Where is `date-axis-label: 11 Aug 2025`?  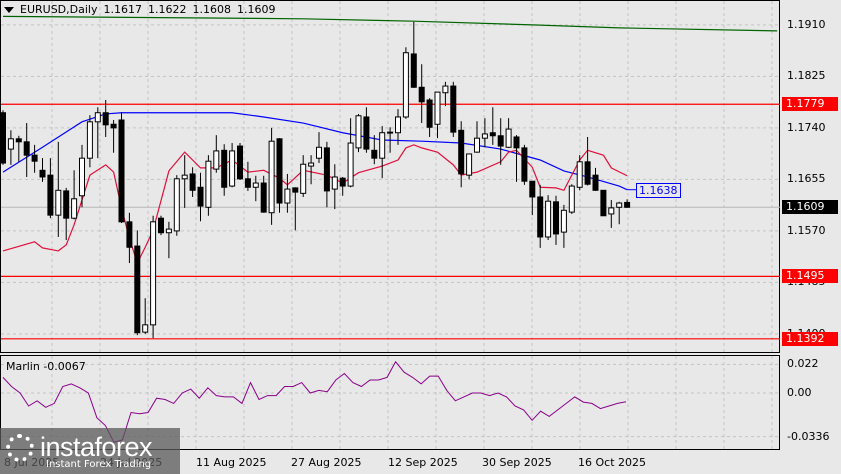
date-axis-label: 11 Aug 2025 is located at coordinates (231, 462).